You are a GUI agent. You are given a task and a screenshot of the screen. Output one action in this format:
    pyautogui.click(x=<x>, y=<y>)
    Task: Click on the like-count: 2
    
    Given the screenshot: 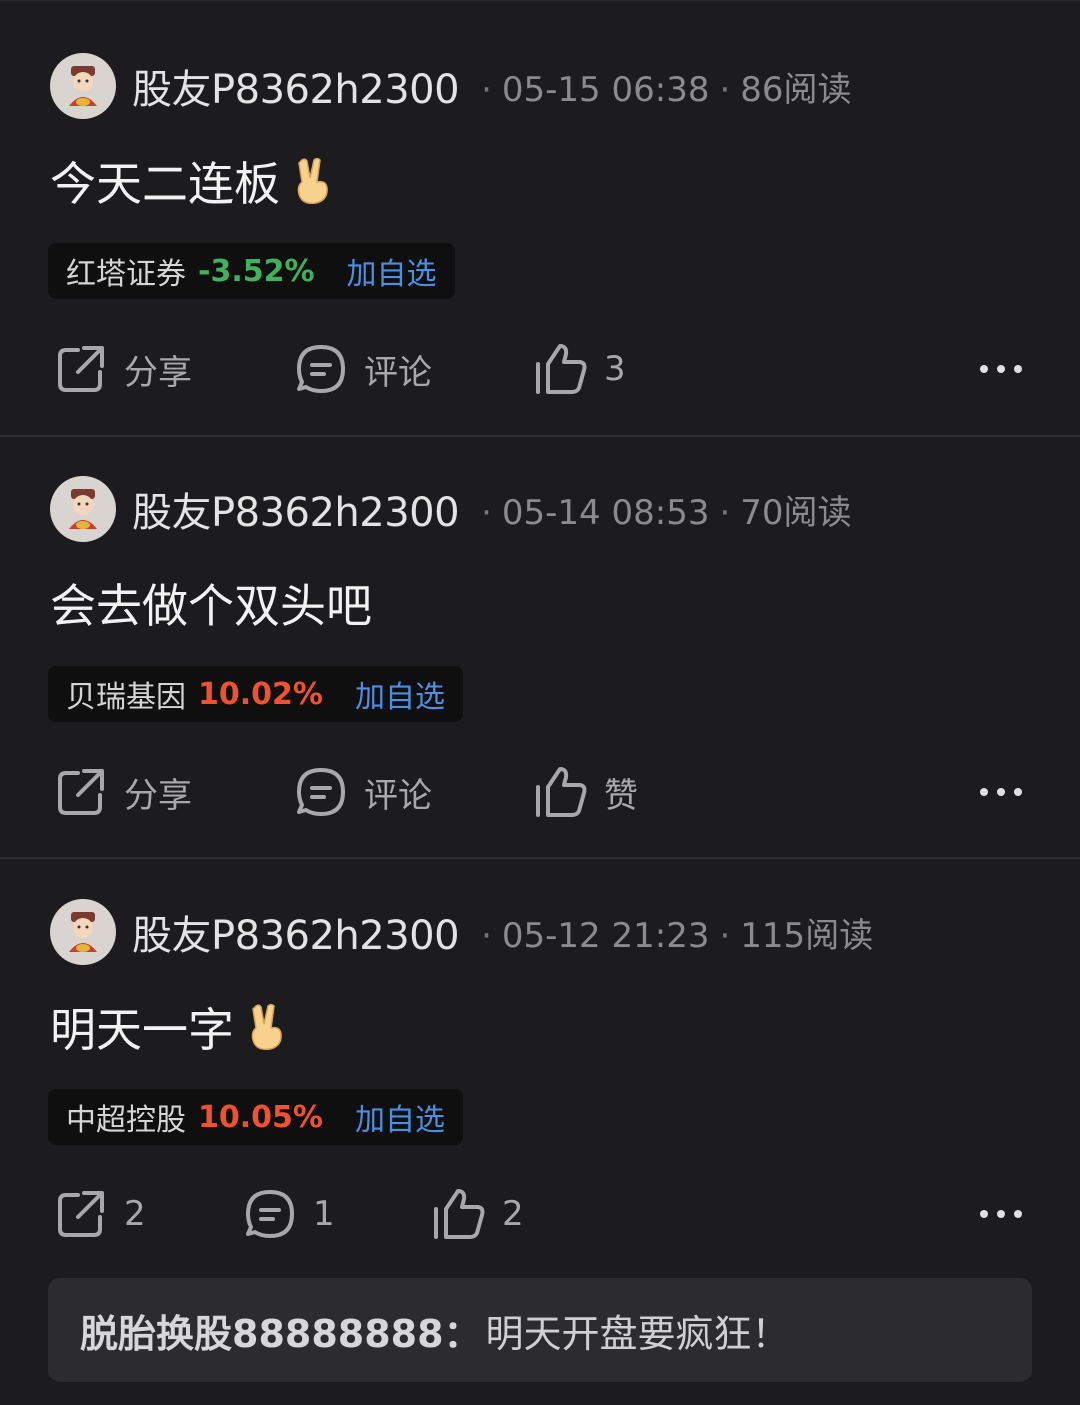 What is the action you would take?
    pyautogui.click(x=513, y=1214)
    